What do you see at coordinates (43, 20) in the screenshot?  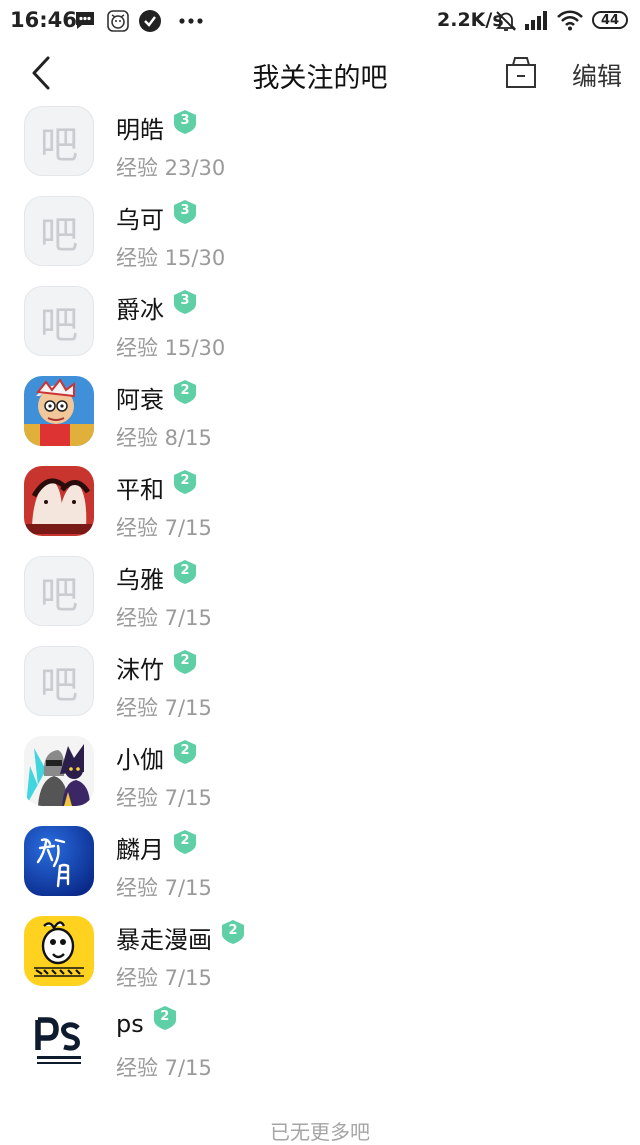 I see `status-time: 16:46` at bounding box center [43, 20].